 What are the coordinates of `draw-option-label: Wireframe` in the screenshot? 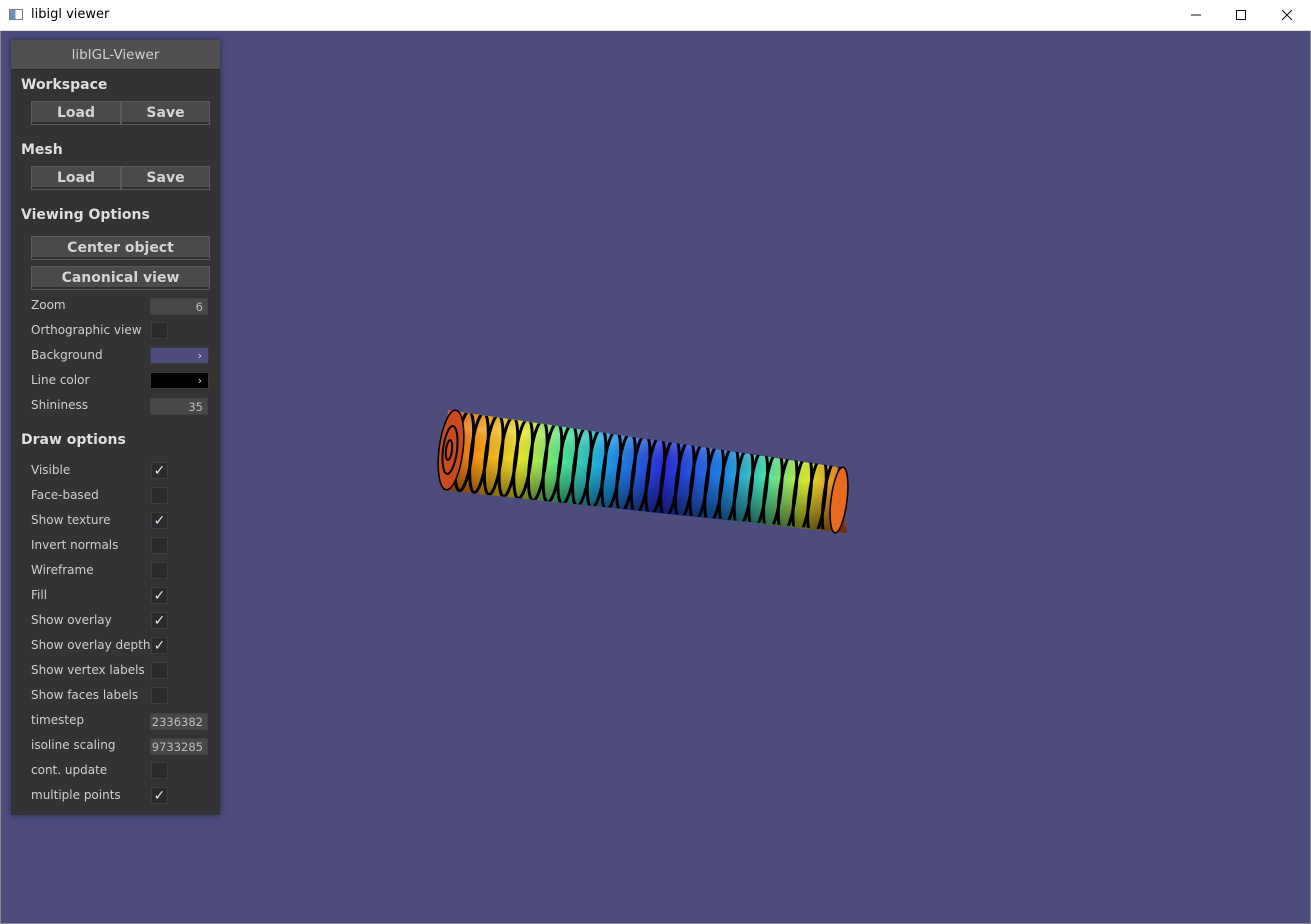 It's located at (62, 570).